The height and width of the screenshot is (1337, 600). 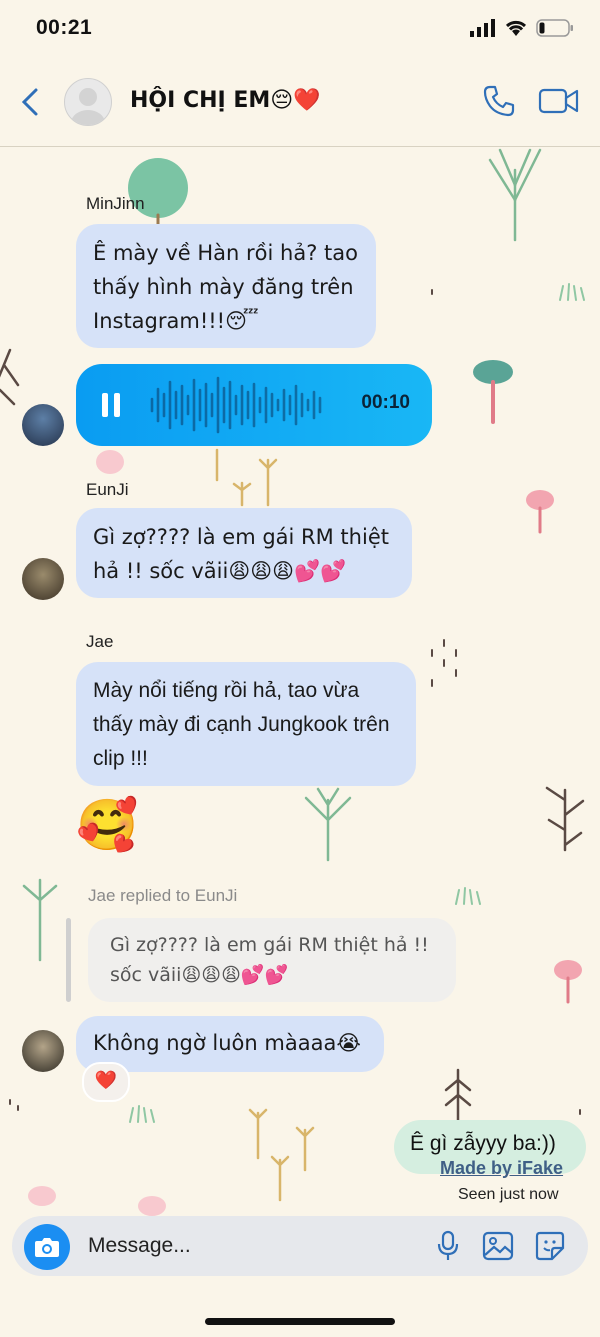 What do you see at coordinates (163, 895) in the screenshot?
I see `reply-label: Jae replied to EunJi` at bounding box center [163, 895].